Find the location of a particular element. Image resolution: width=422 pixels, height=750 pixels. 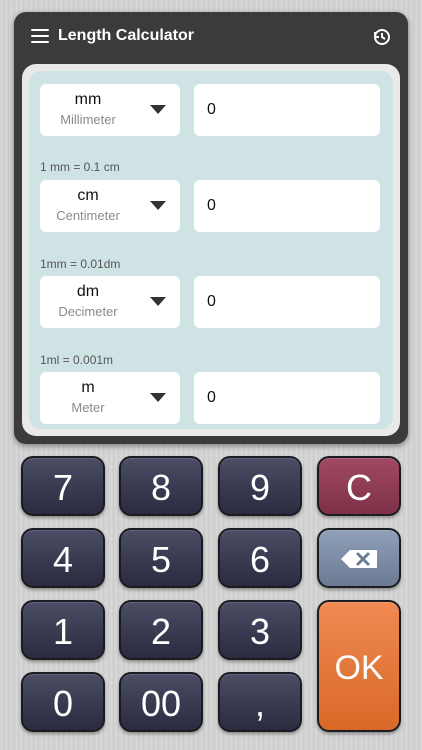

clear-button: C is located at coordinates (359, 486).